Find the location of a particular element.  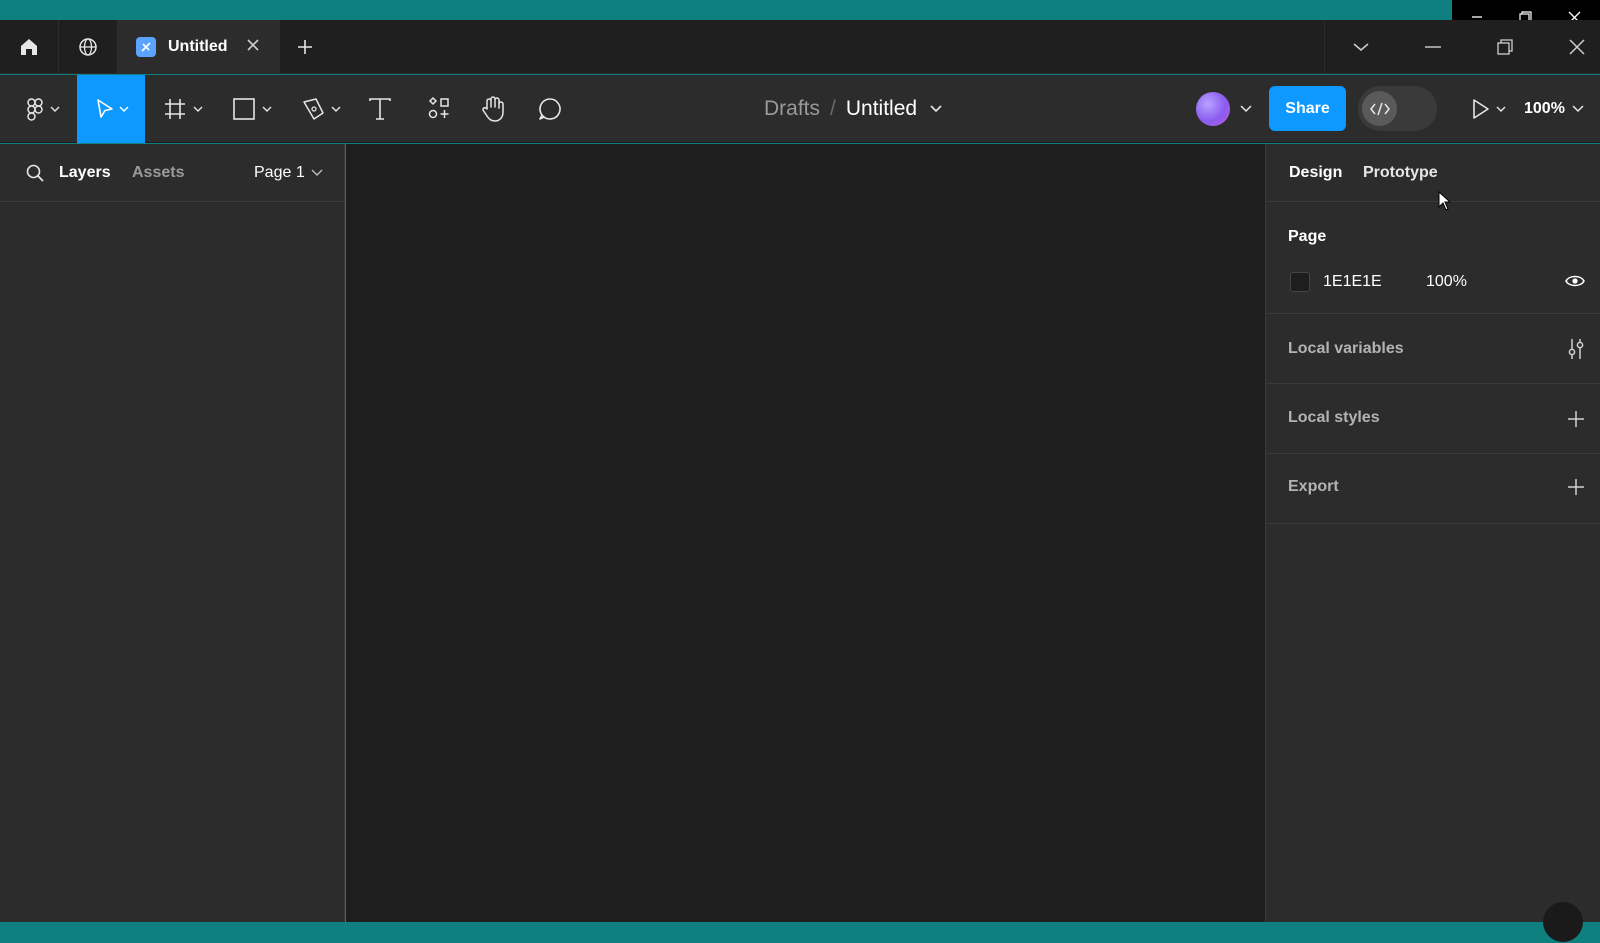

page-color-swatch is located at coordinates (1300, 282).